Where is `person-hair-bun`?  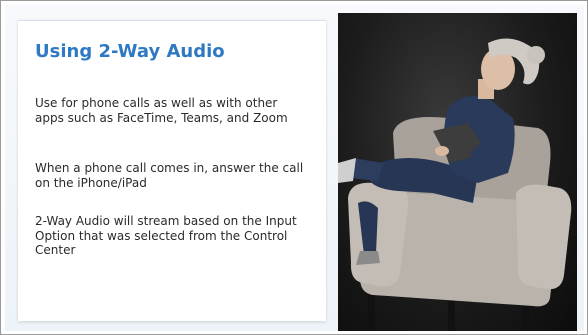
person-hair-bun is located at coordinates (536, 55).